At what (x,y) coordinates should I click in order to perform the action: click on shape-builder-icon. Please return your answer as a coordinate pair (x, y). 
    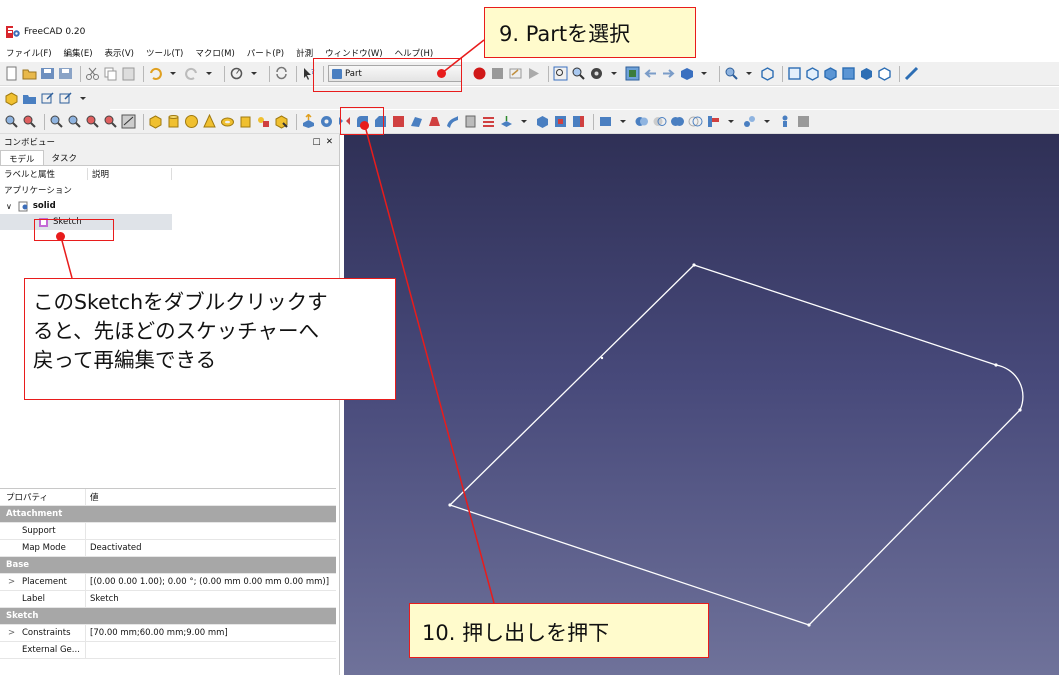
    Looking at the image, I should click on (281, 121).